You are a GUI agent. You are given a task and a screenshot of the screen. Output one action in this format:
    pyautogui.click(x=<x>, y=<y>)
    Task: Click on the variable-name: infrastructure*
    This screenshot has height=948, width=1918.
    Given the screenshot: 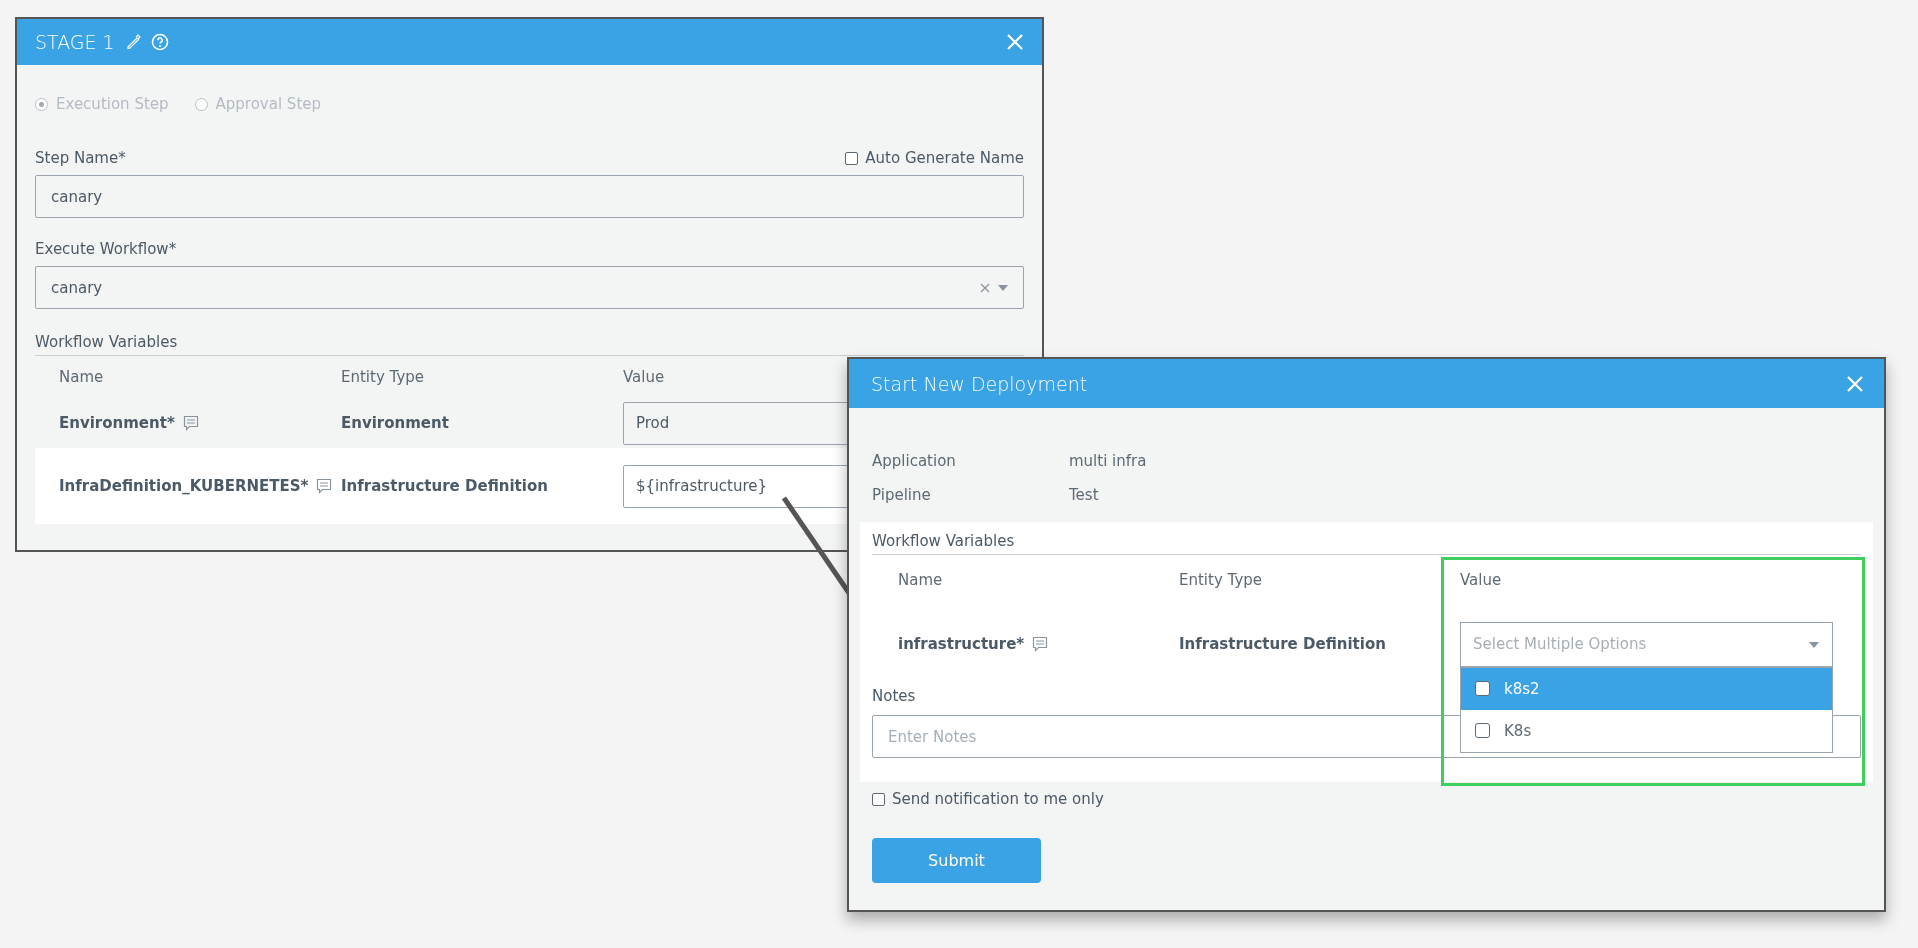 What is the action you would take?
    pyautogui.click(x=961, y=644)
    